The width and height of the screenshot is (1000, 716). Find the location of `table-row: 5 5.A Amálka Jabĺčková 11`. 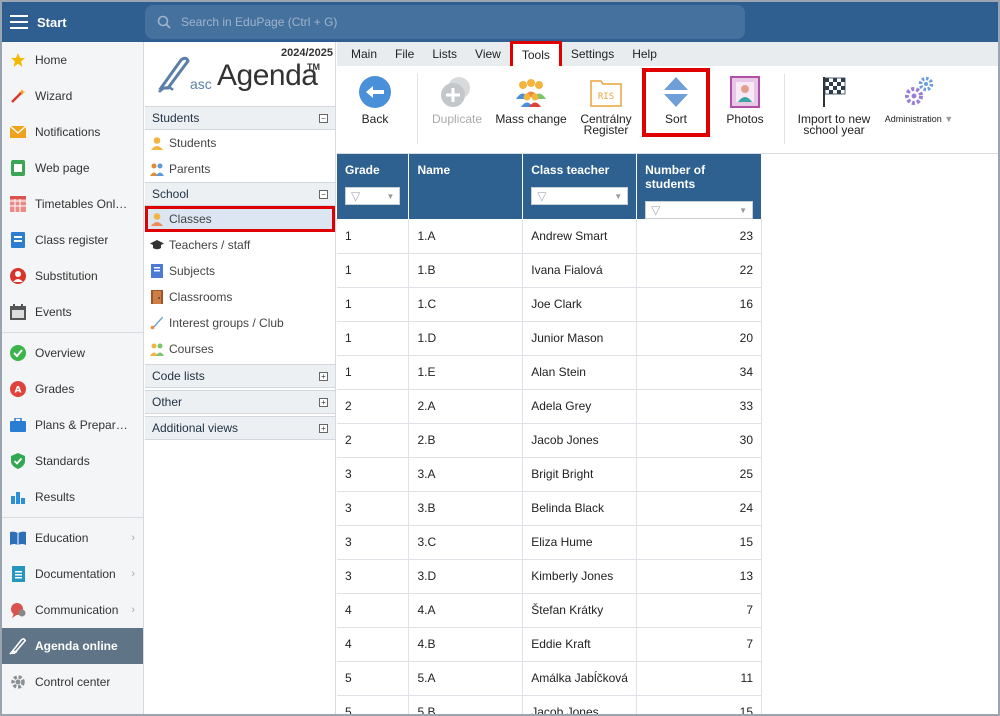

table-row: 5 5.A Amálka Jabĺčková 11 is located at coordinates (549, 678).